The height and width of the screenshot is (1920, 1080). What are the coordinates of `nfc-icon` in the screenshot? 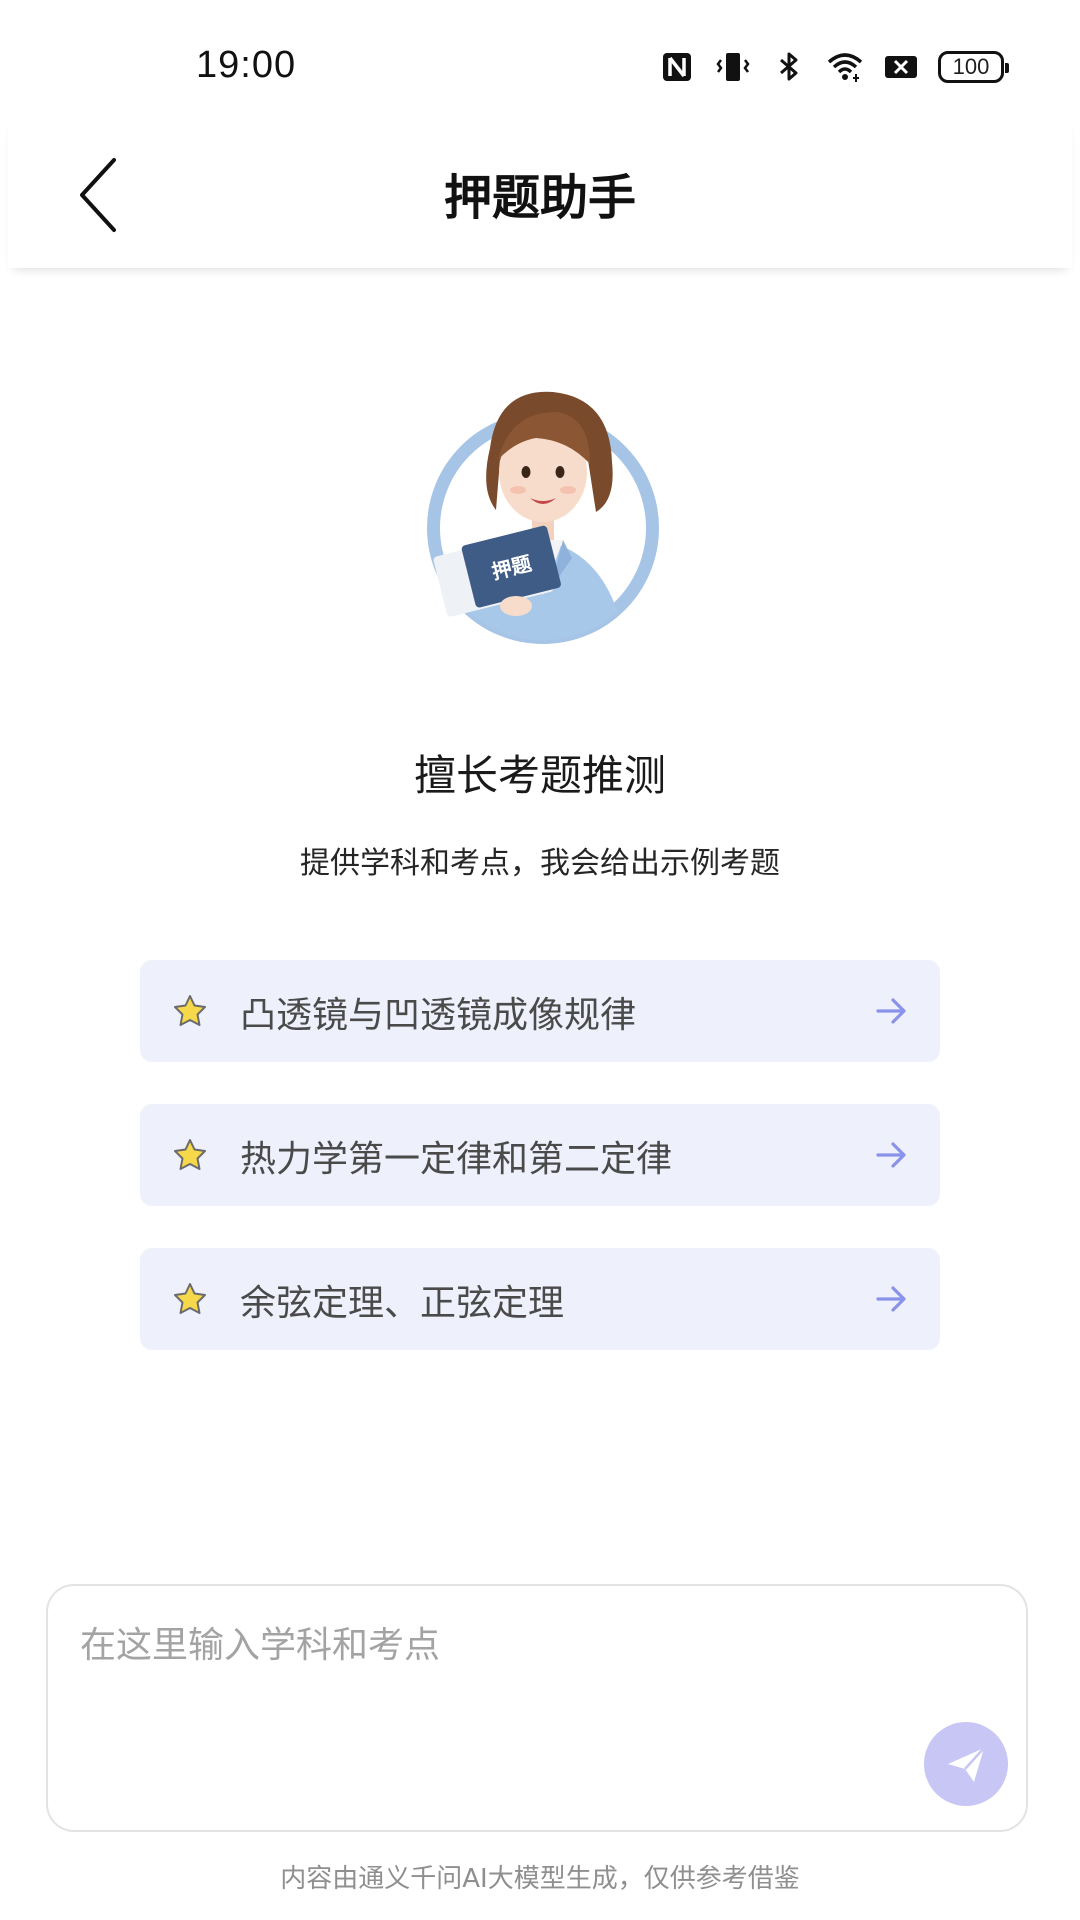 It's located at (677, 67).